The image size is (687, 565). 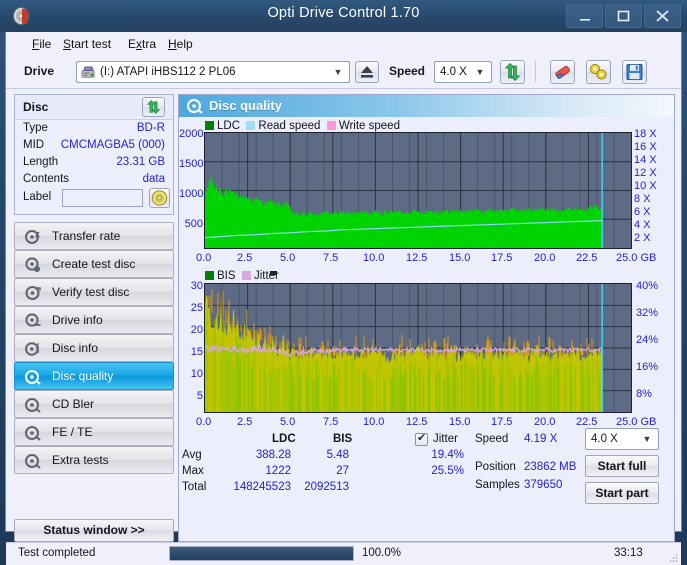 I want to click on xtick-bottom: 25.0 GB, so click(x=636, y=422).